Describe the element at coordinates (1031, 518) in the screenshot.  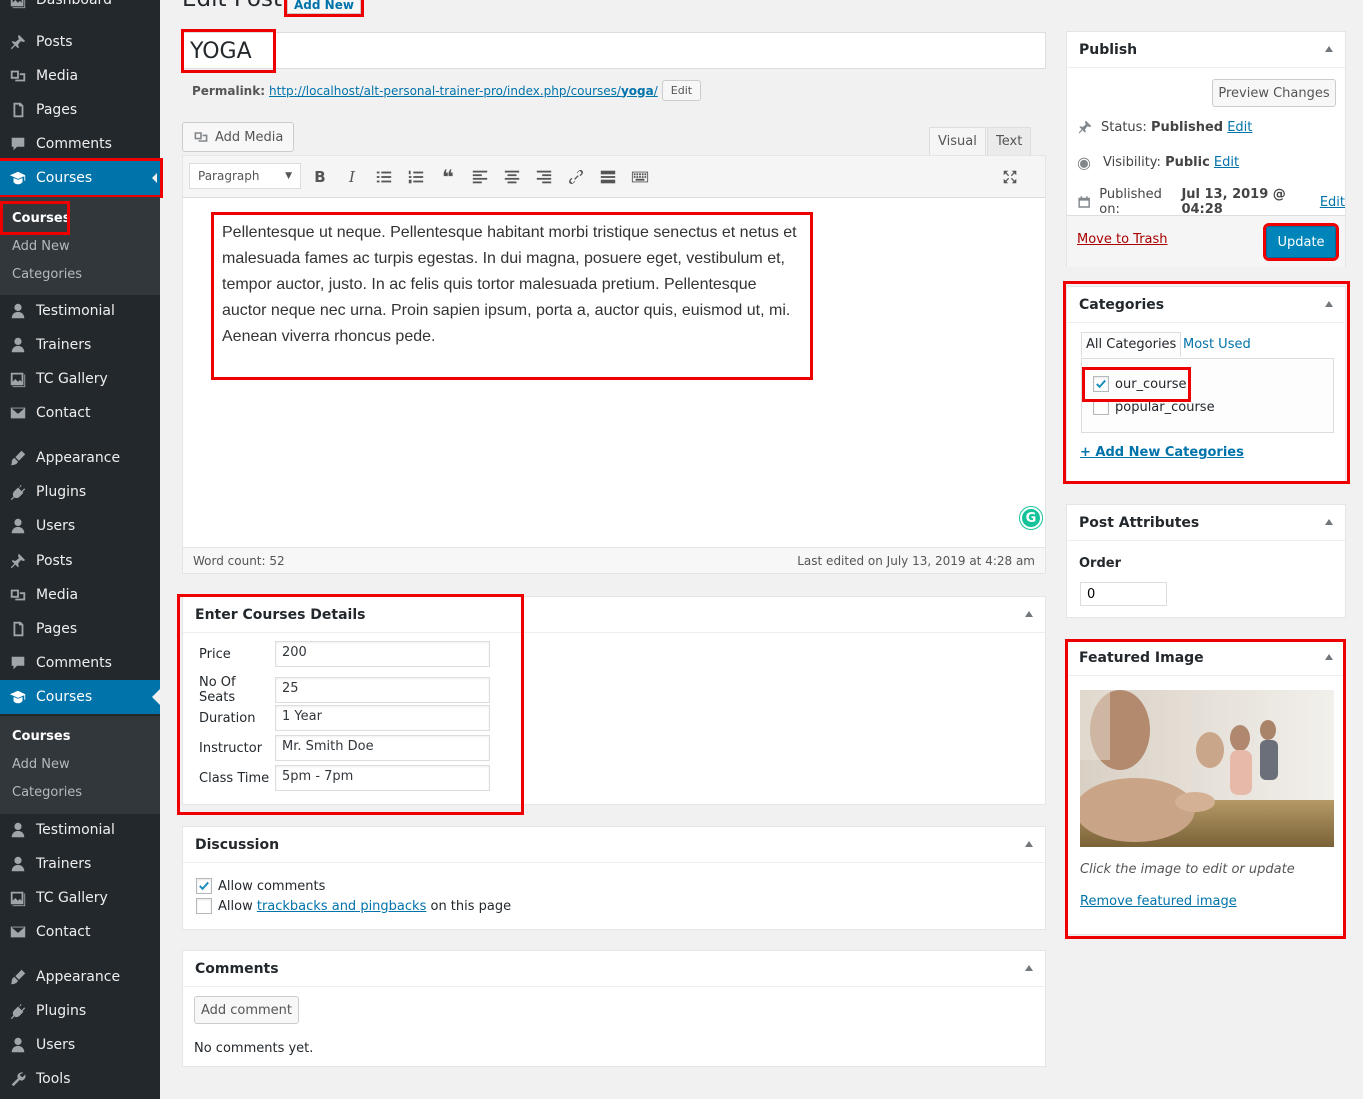
I see `grammarly-icon: G` at that location.